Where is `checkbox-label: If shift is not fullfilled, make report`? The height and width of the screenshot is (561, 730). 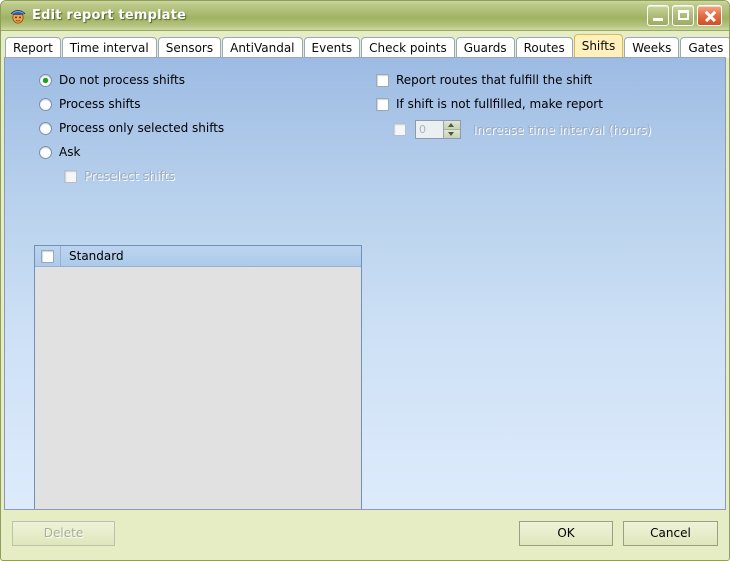 checkbox-label: If shift is not fullfilled, make report is located at coordinates (499, 104).